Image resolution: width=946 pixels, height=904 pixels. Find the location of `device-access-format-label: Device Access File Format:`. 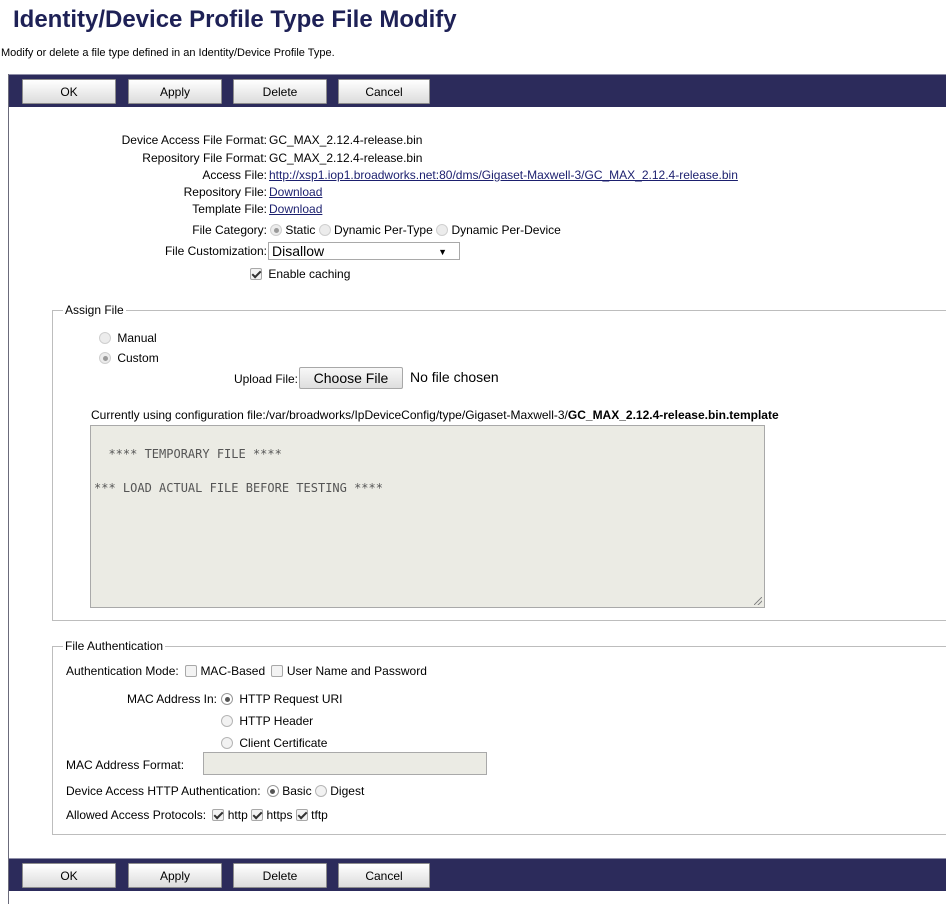

device-access-format-label: Device Access File Format: is located at coordinates (194, 140).